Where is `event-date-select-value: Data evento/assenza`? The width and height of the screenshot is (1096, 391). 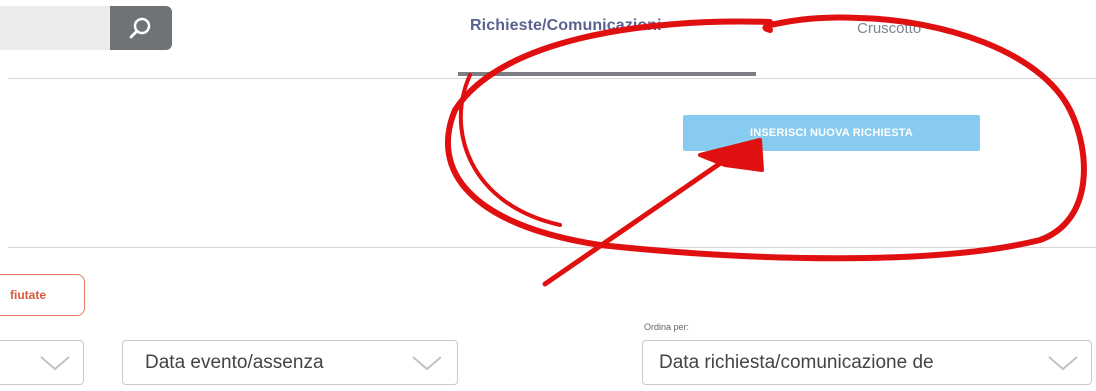
event-date-select-value: Data evento/assenza is located at coordinates (234, 362).